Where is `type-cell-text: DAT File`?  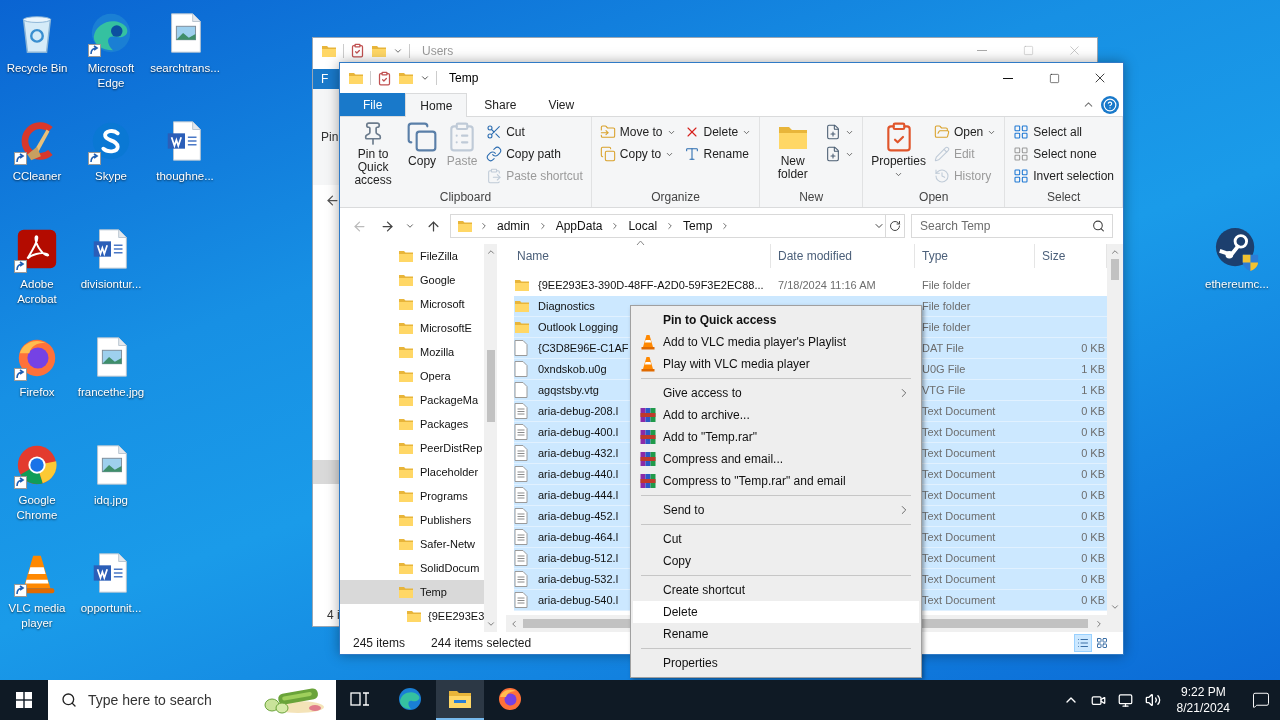
type-cell-text: DAT File is located at coordinates (943, 348).